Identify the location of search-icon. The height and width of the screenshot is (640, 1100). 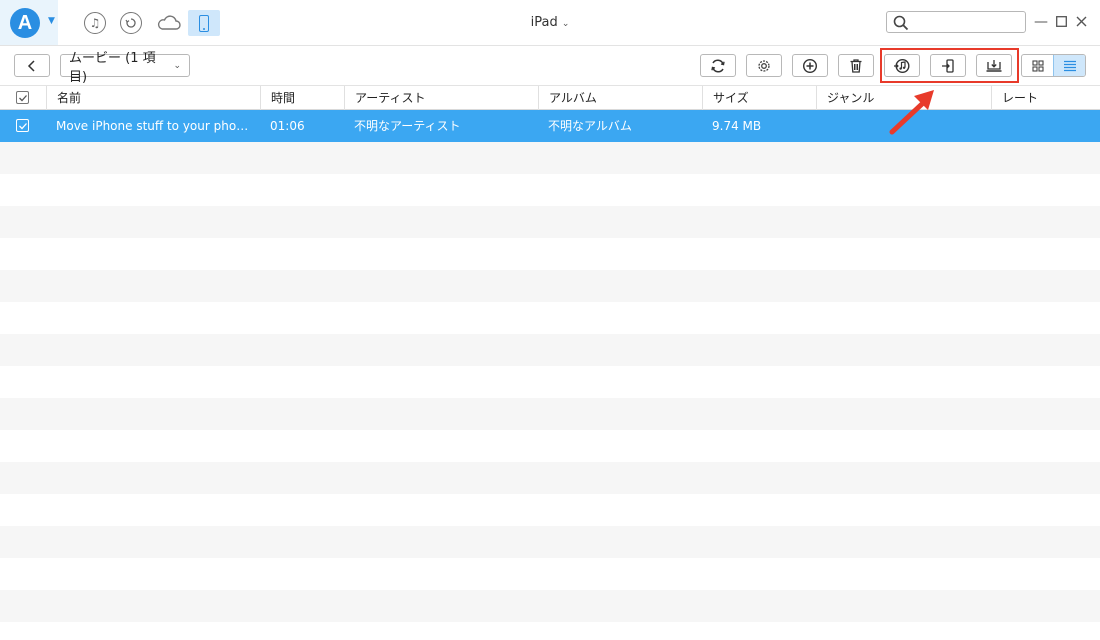
(901, 23).